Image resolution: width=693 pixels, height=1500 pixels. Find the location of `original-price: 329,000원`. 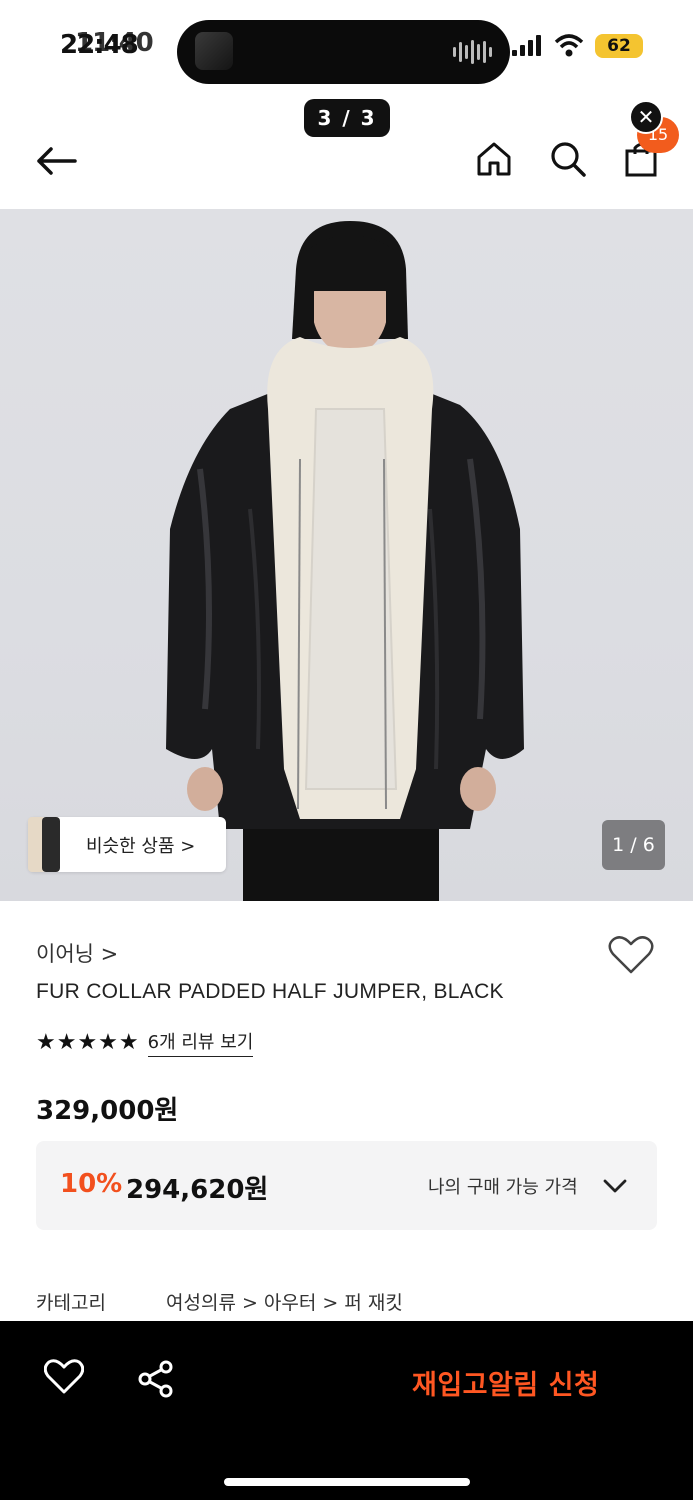

original-price: 329,000원 is located at coordinates (107, 1111).